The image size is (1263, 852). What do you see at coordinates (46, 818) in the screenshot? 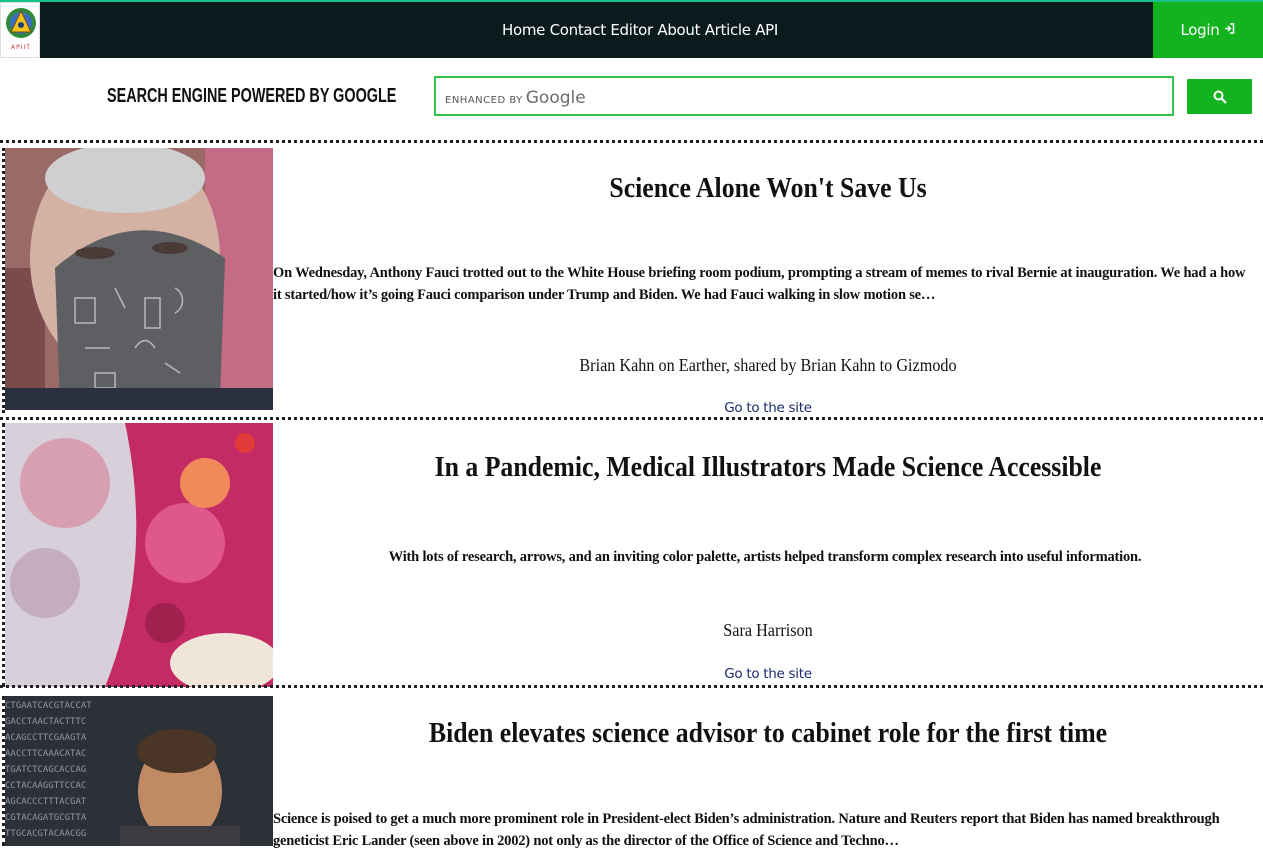
I see `svg-text: CGTACAGATGCGTTA` at bounding box center [46, 818].